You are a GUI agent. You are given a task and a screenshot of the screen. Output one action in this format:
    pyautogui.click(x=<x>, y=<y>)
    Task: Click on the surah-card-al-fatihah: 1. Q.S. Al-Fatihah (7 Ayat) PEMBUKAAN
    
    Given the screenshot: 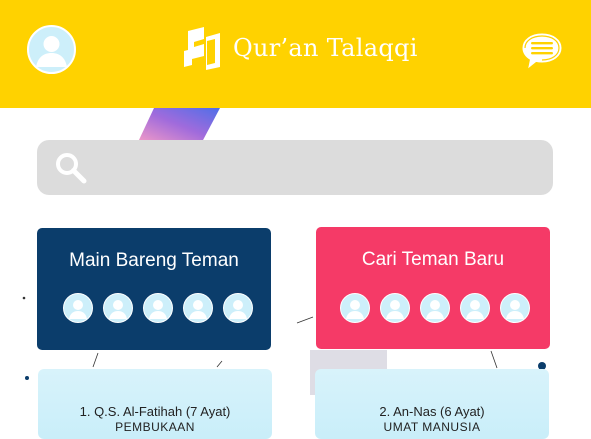 What is the action you would take?
    pyautogui.click(x=155, y=404)
    